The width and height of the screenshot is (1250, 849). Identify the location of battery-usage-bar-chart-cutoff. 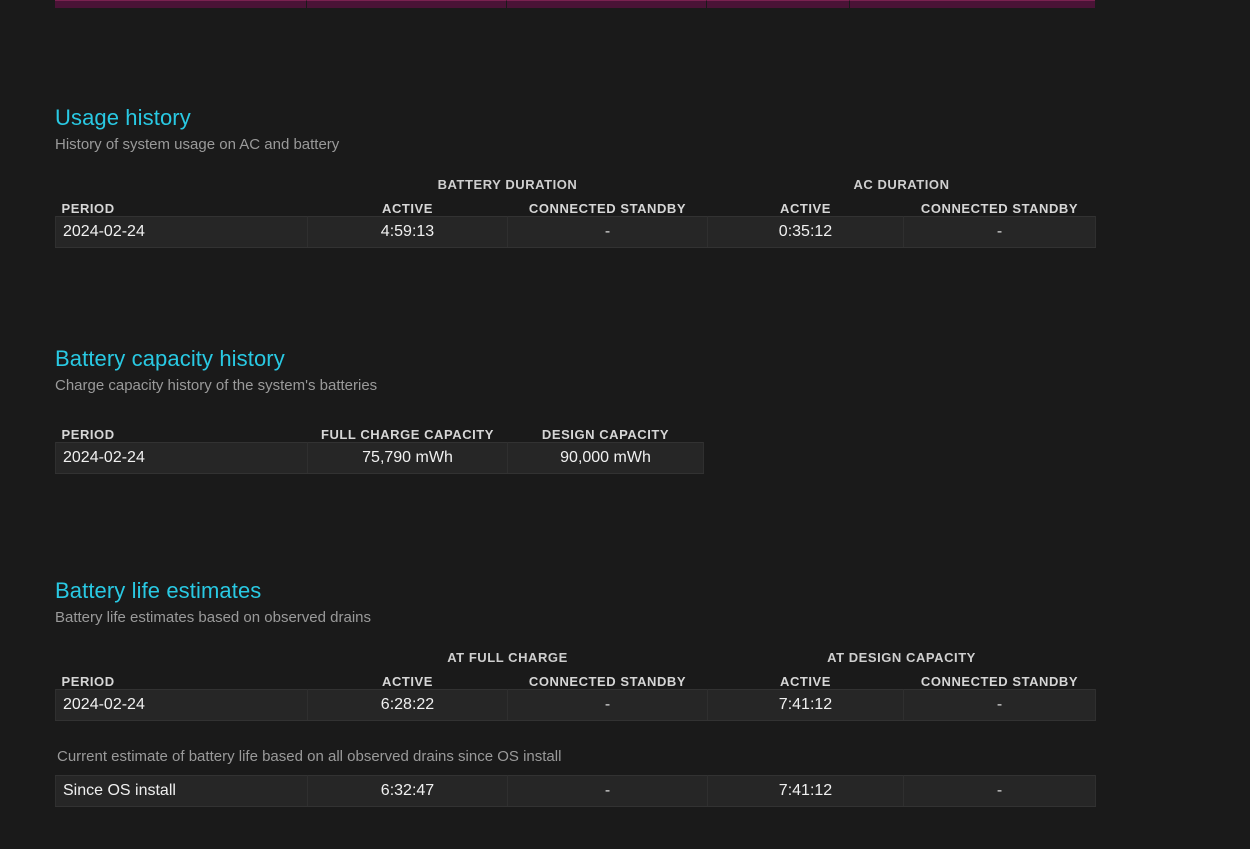
(575, 4).